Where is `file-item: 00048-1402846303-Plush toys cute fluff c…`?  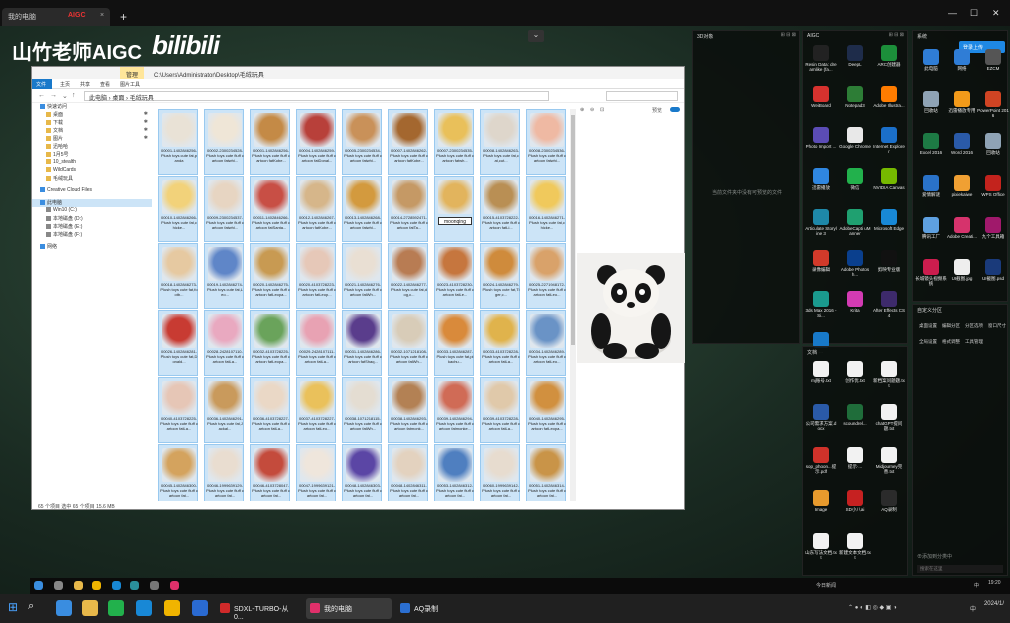
file-item: 00048-1402846303-Plush toys cute fluff c… is located at coordinates (362, 472).